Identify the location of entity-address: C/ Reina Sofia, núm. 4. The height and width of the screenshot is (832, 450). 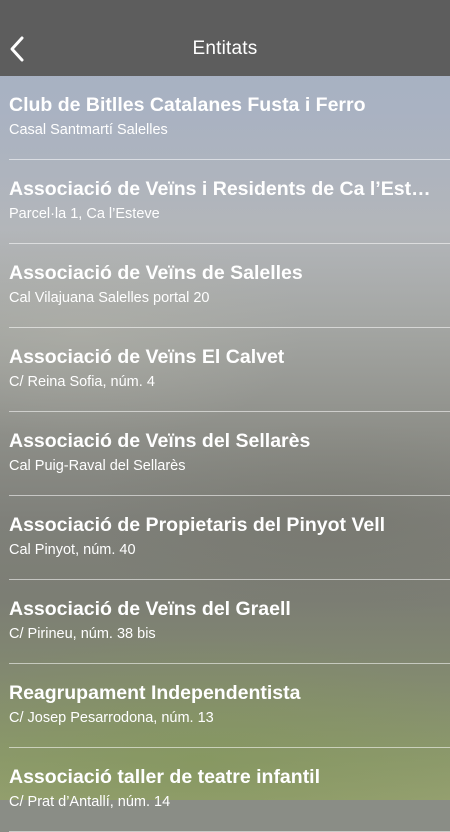
(82, 382).